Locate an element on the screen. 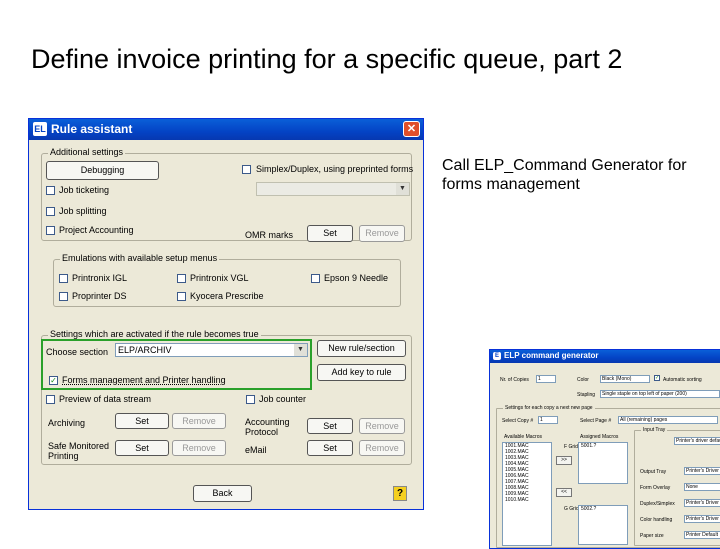 The width and height of the screenshot is (720, 549). accounting-protocol-label: Accounting Protocol is located at coordinates (267, 427).